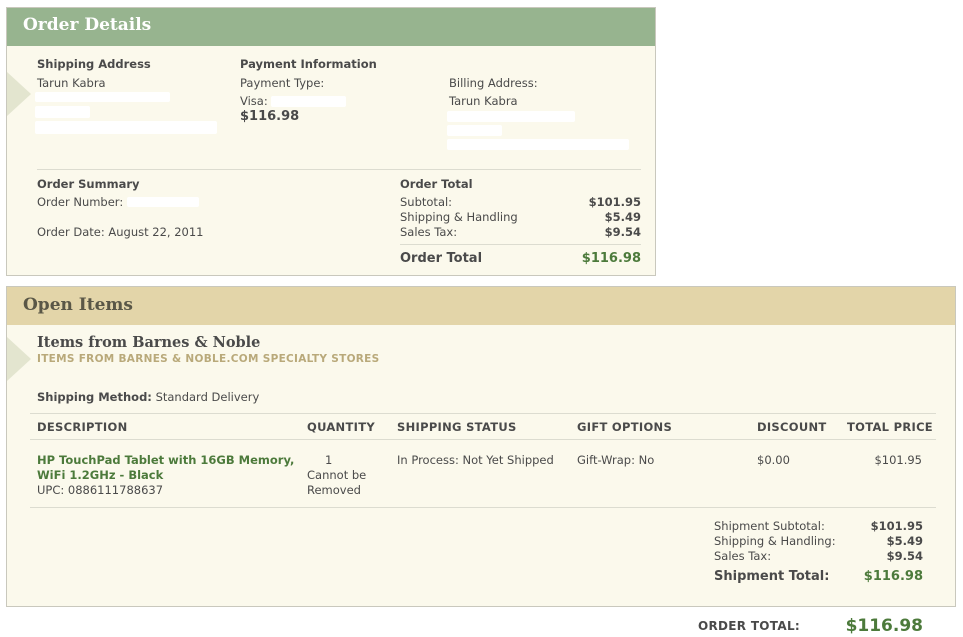 The width and height of the screenshot is (963, 637). Describe the element at coordinates (254, 101) in the screenshot. I see `visa-label: Visa:` at that location.